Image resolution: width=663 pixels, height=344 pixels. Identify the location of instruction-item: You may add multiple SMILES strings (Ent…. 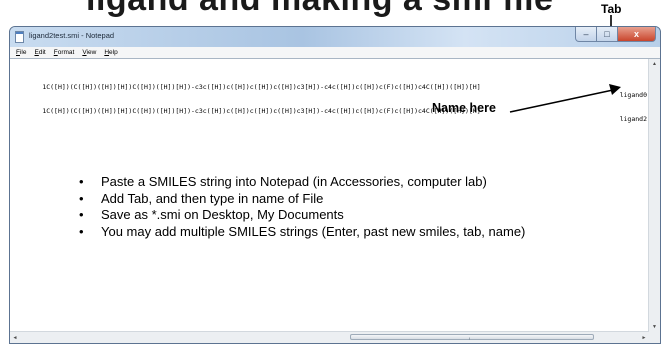
(302, 232).